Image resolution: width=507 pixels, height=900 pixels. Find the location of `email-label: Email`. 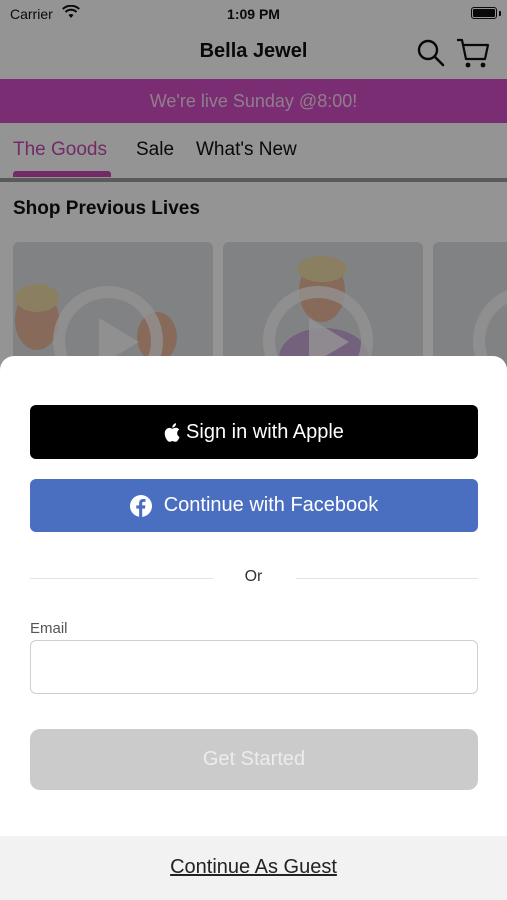

email-label: Email is located at coordinates (49, 628).